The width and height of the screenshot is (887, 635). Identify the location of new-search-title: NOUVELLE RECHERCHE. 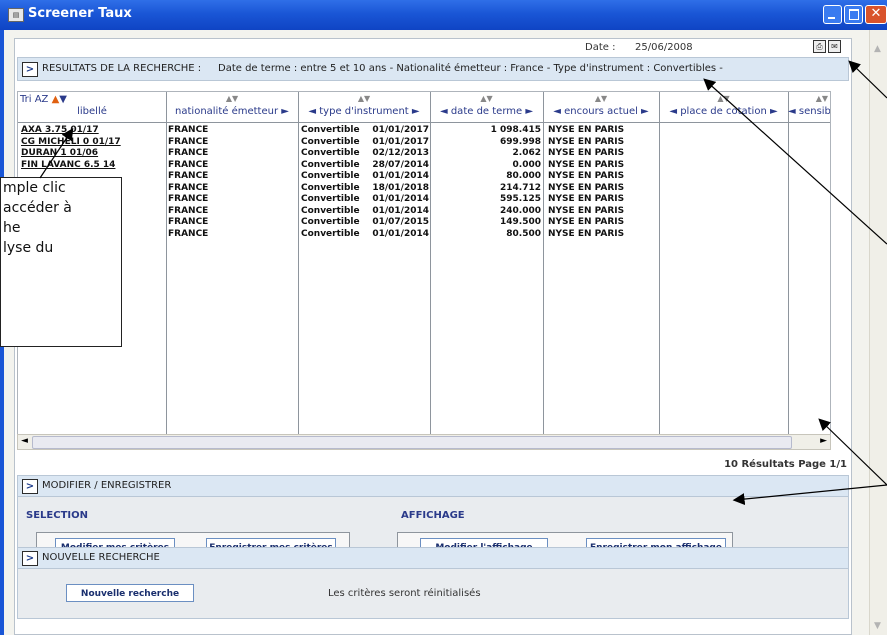
(101, 557).